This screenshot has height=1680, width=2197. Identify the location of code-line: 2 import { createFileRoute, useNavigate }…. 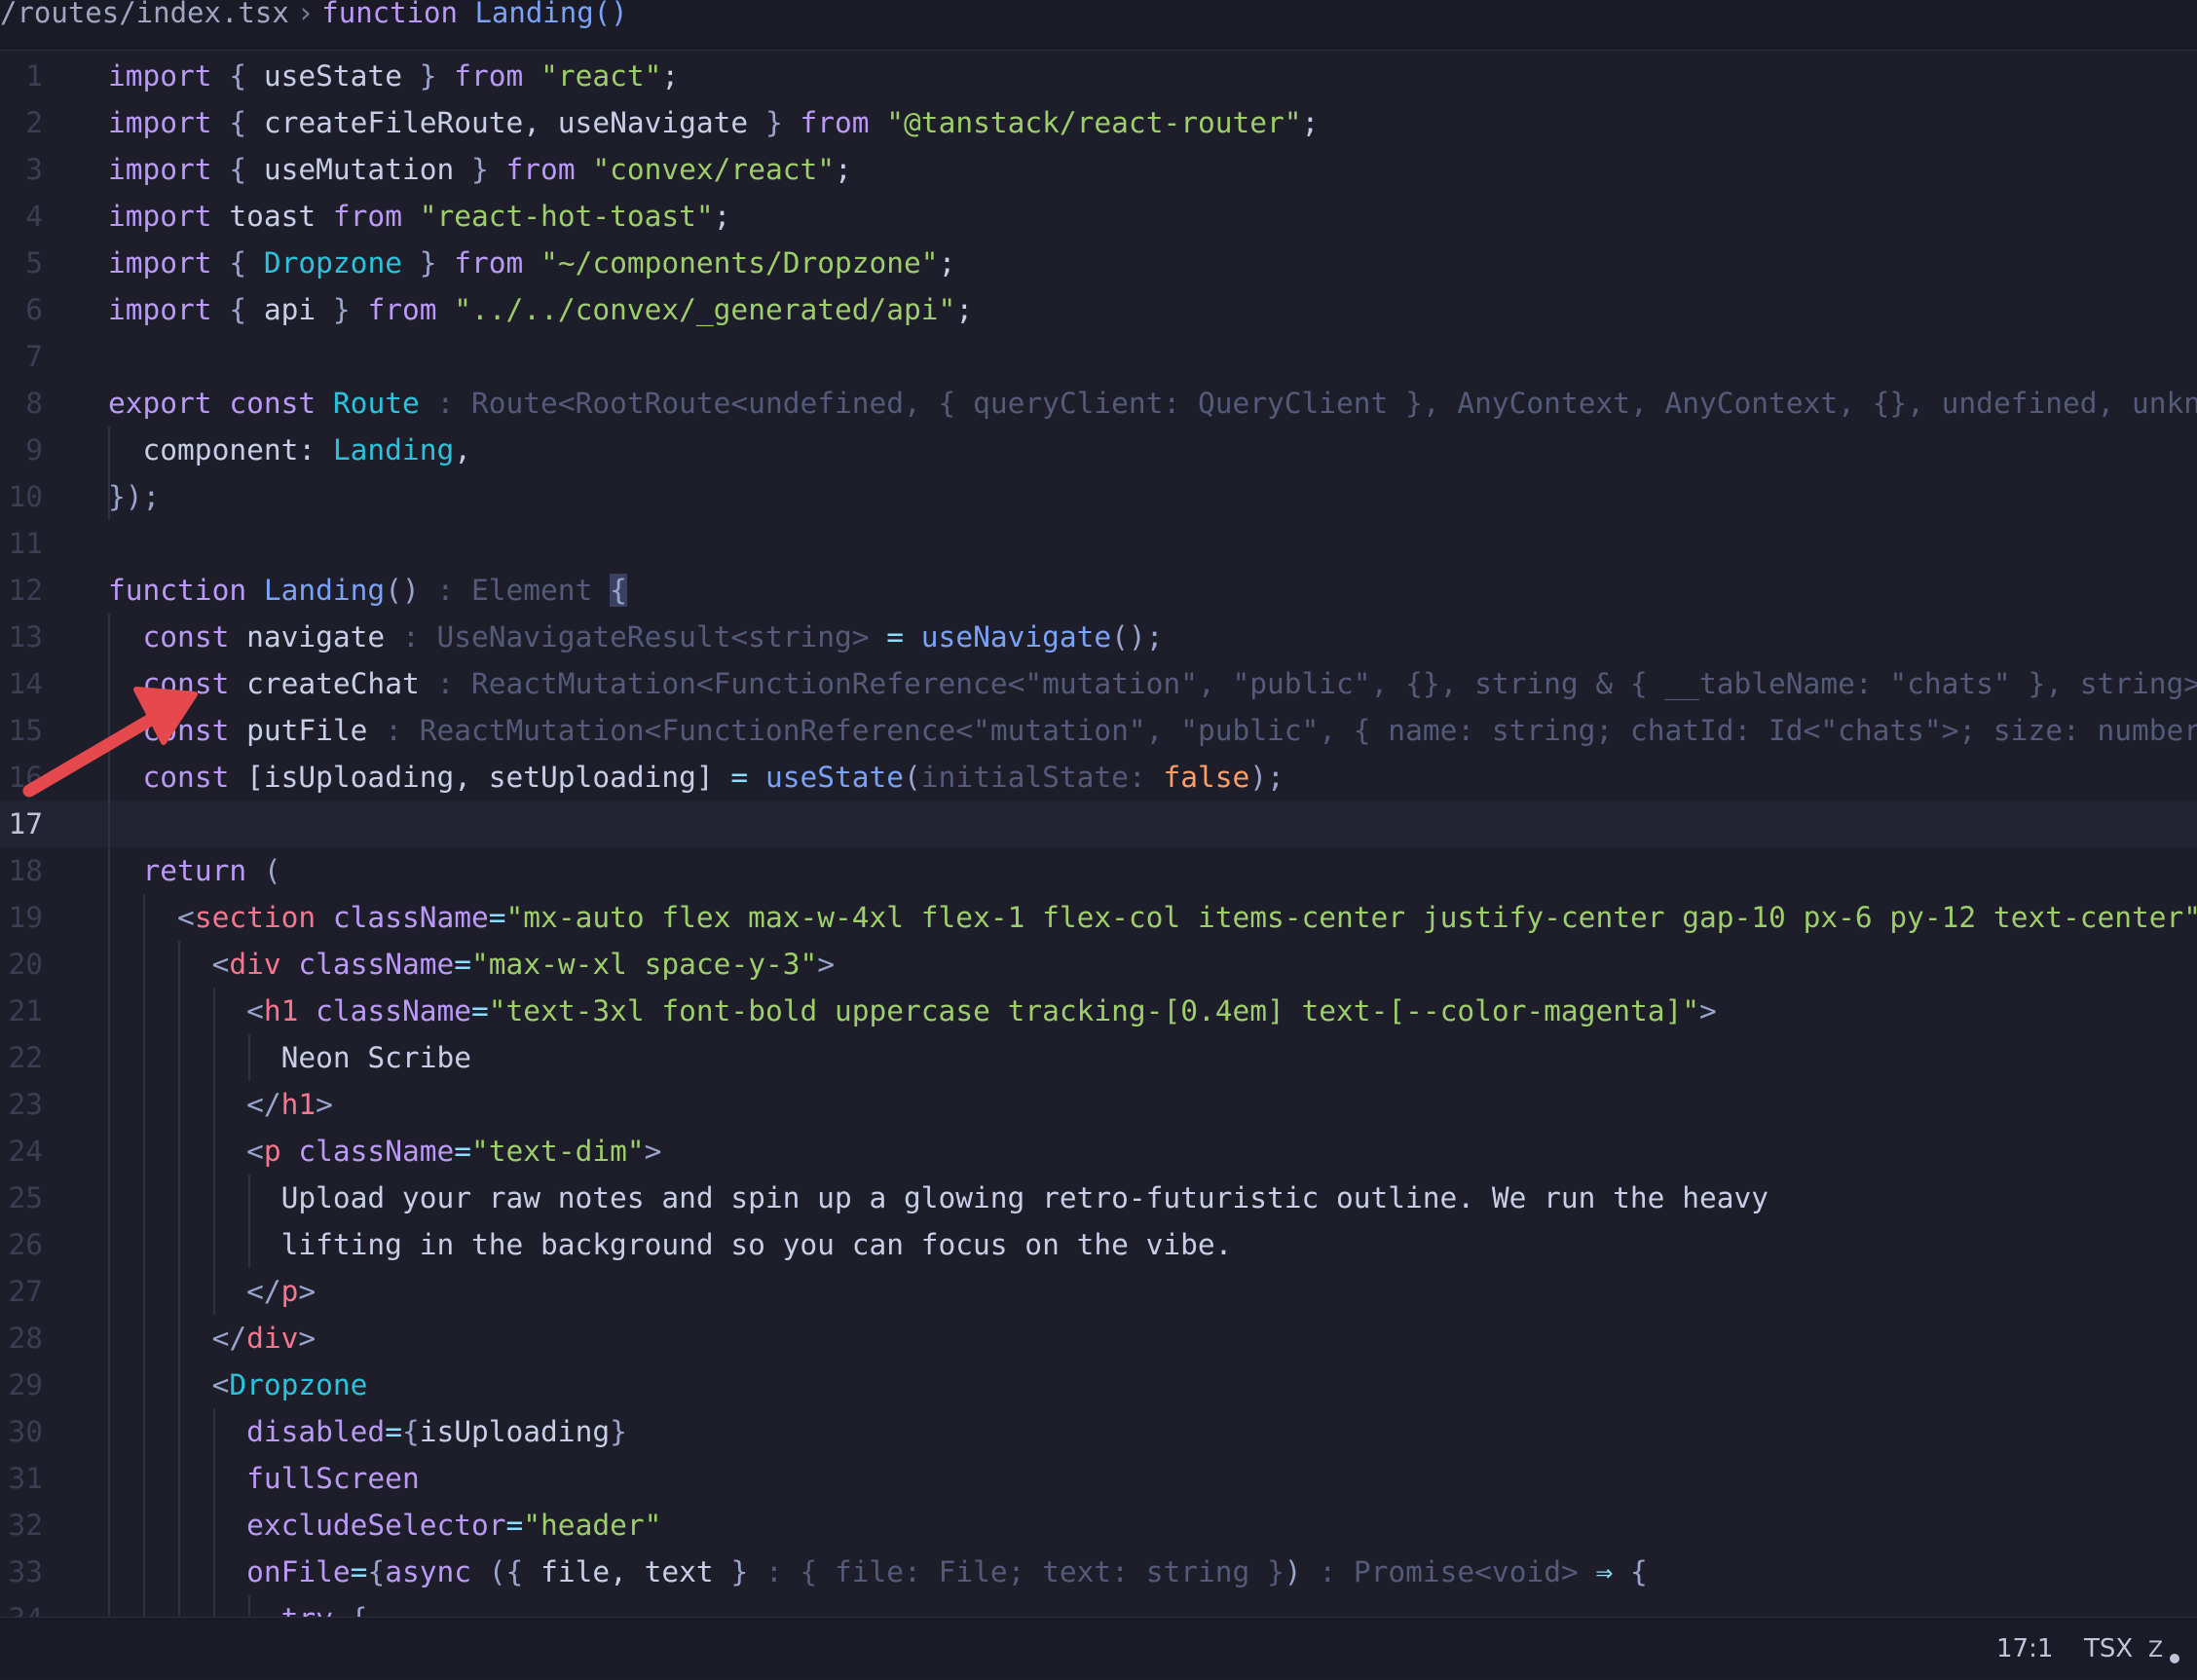
(1098, 122).